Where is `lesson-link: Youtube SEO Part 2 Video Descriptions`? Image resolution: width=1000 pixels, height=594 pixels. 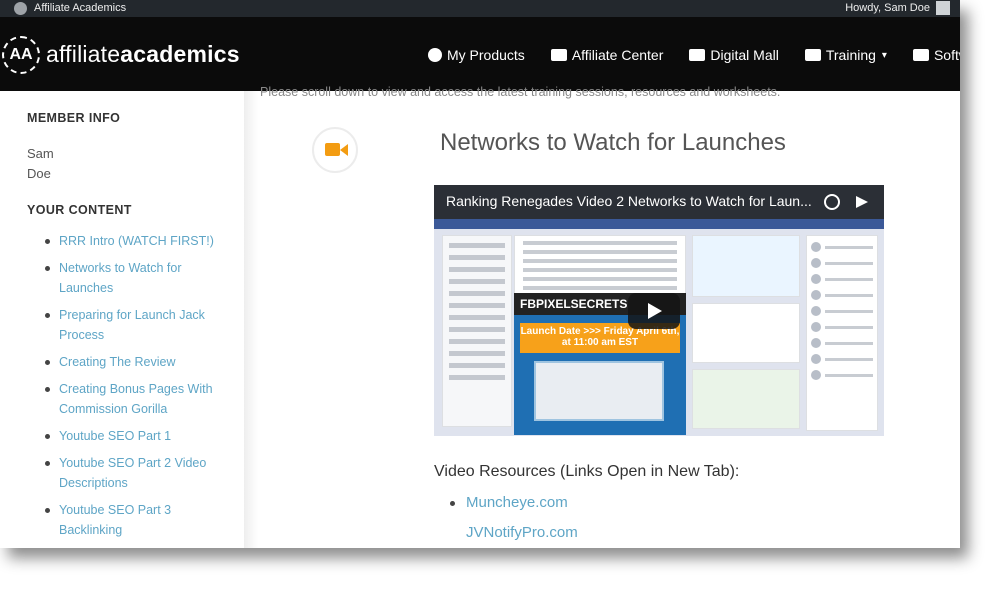
lesson-link: Youtube SEO Part 2 Video Descriptions is located at coordinates (135, 473).